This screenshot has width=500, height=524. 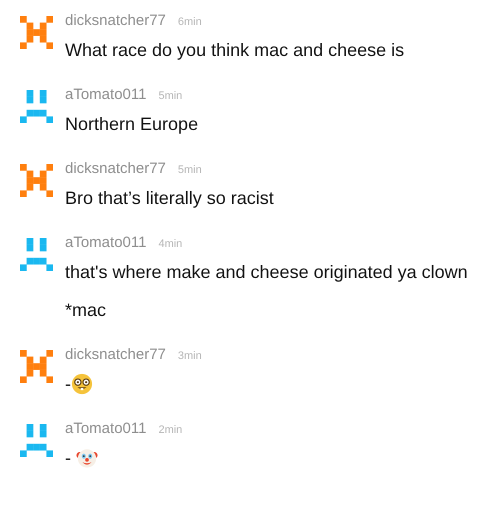 I want to click on timestamp: 2min, so click(x=170, y=430).